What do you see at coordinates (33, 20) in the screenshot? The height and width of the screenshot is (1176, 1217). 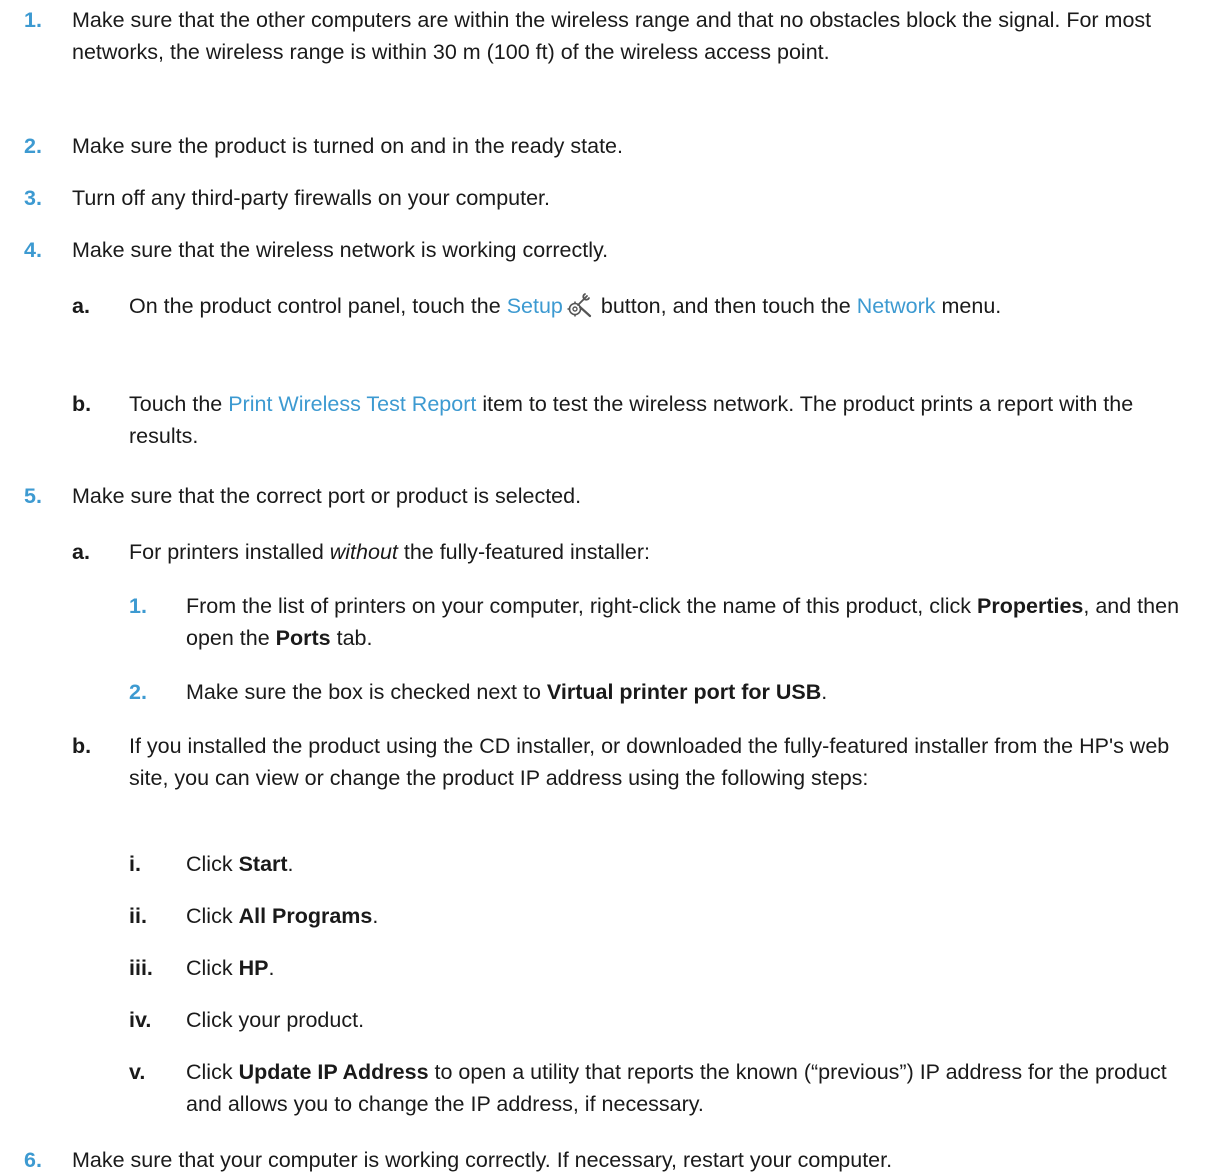 I see `step-number: 1.` at bounding box center [33, 20].